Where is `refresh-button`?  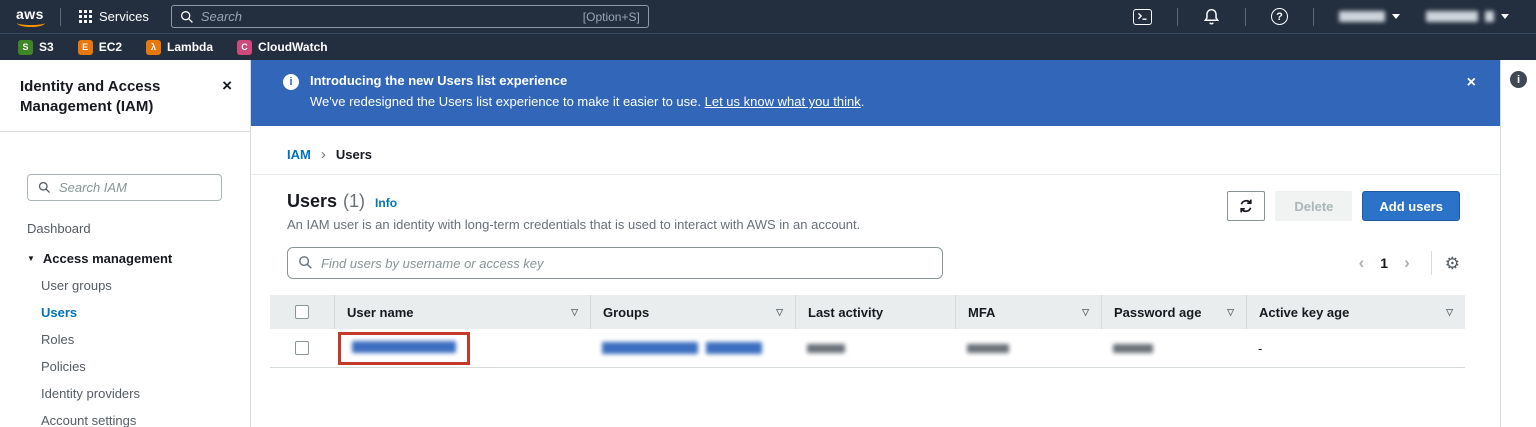 refresh-button is located at coordinates (1246, 206).